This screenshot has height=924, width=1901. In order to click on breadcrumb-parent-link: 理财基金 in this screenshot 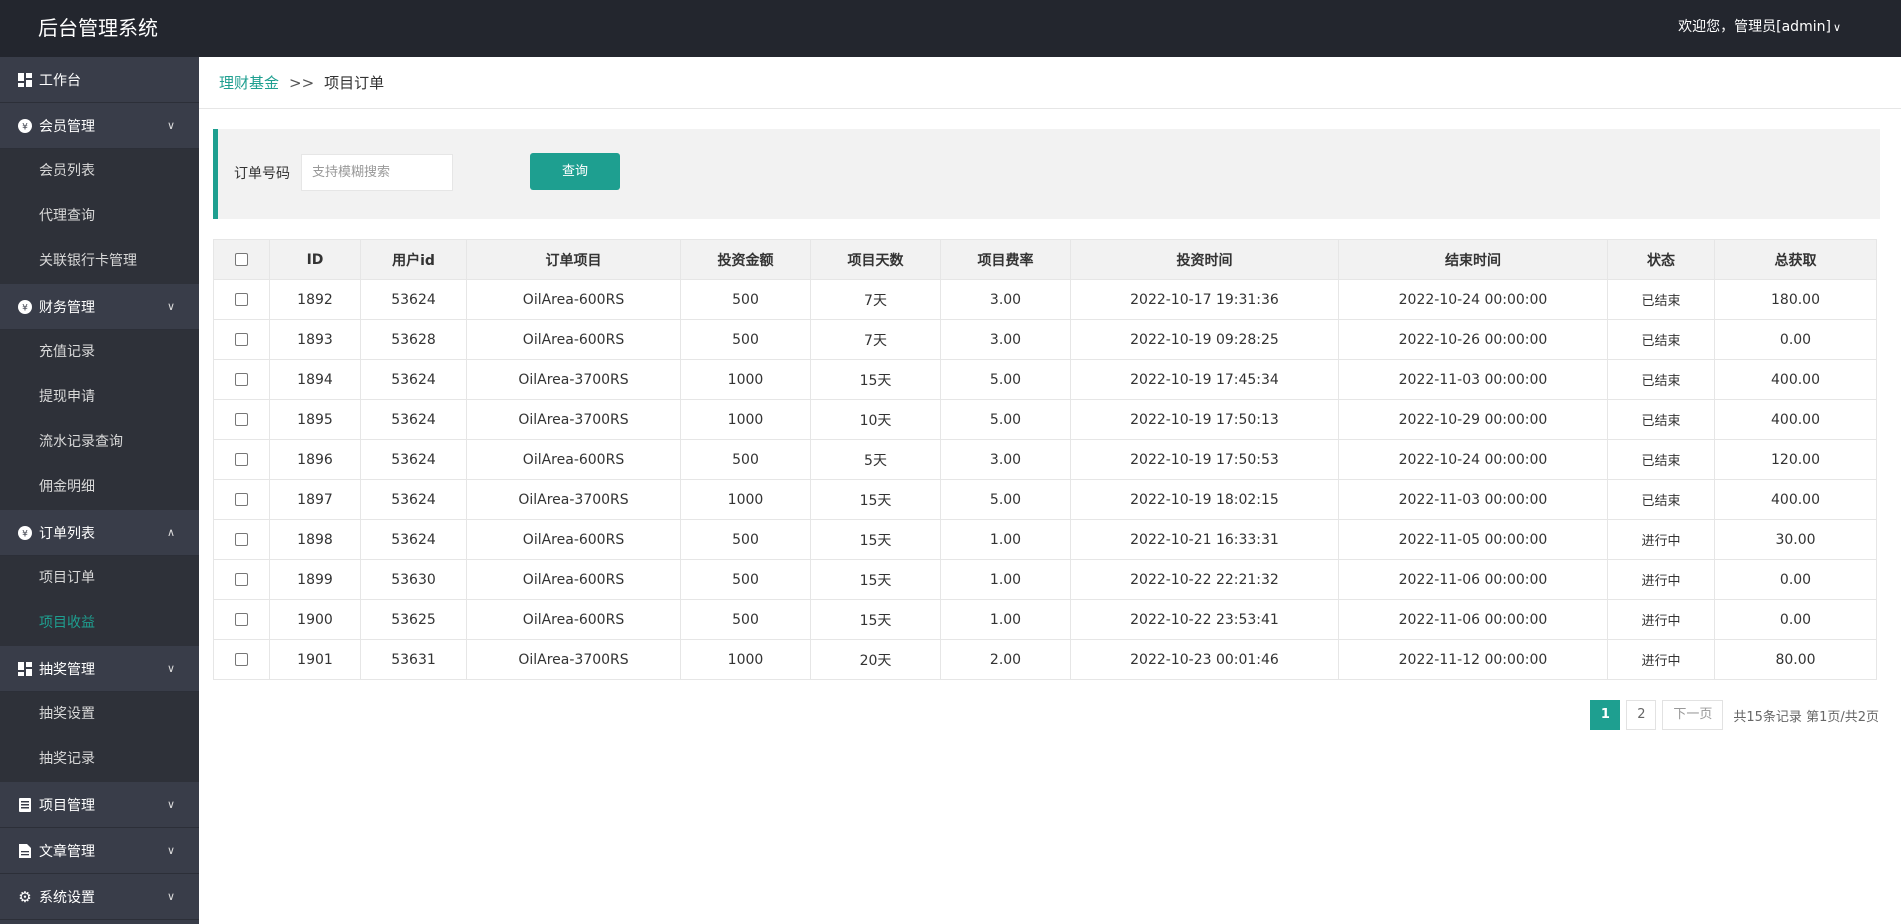, I will do `click(249, 83)`.